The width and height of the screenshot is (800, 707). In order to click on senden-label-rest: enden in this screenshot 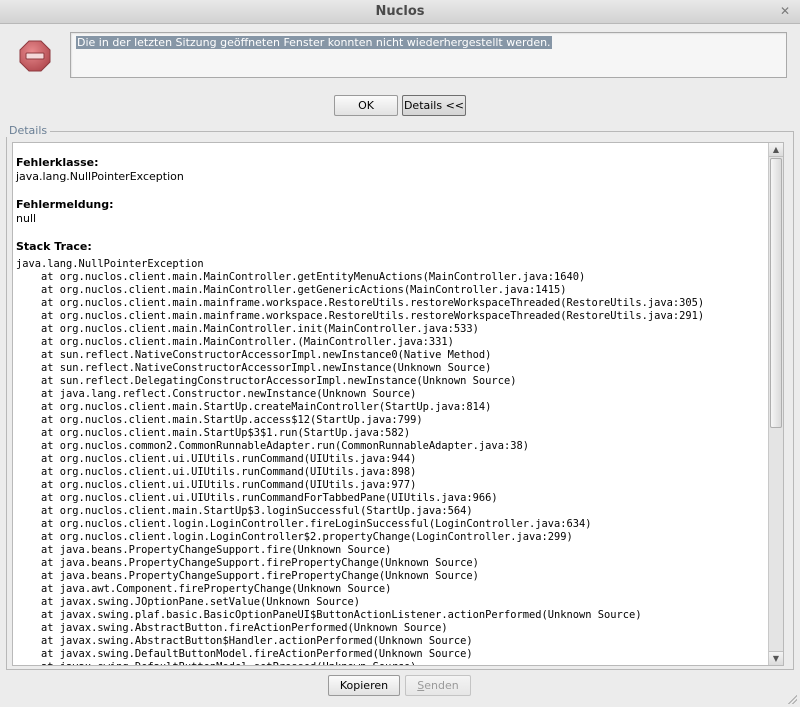, I will do `click(441, 685)`.